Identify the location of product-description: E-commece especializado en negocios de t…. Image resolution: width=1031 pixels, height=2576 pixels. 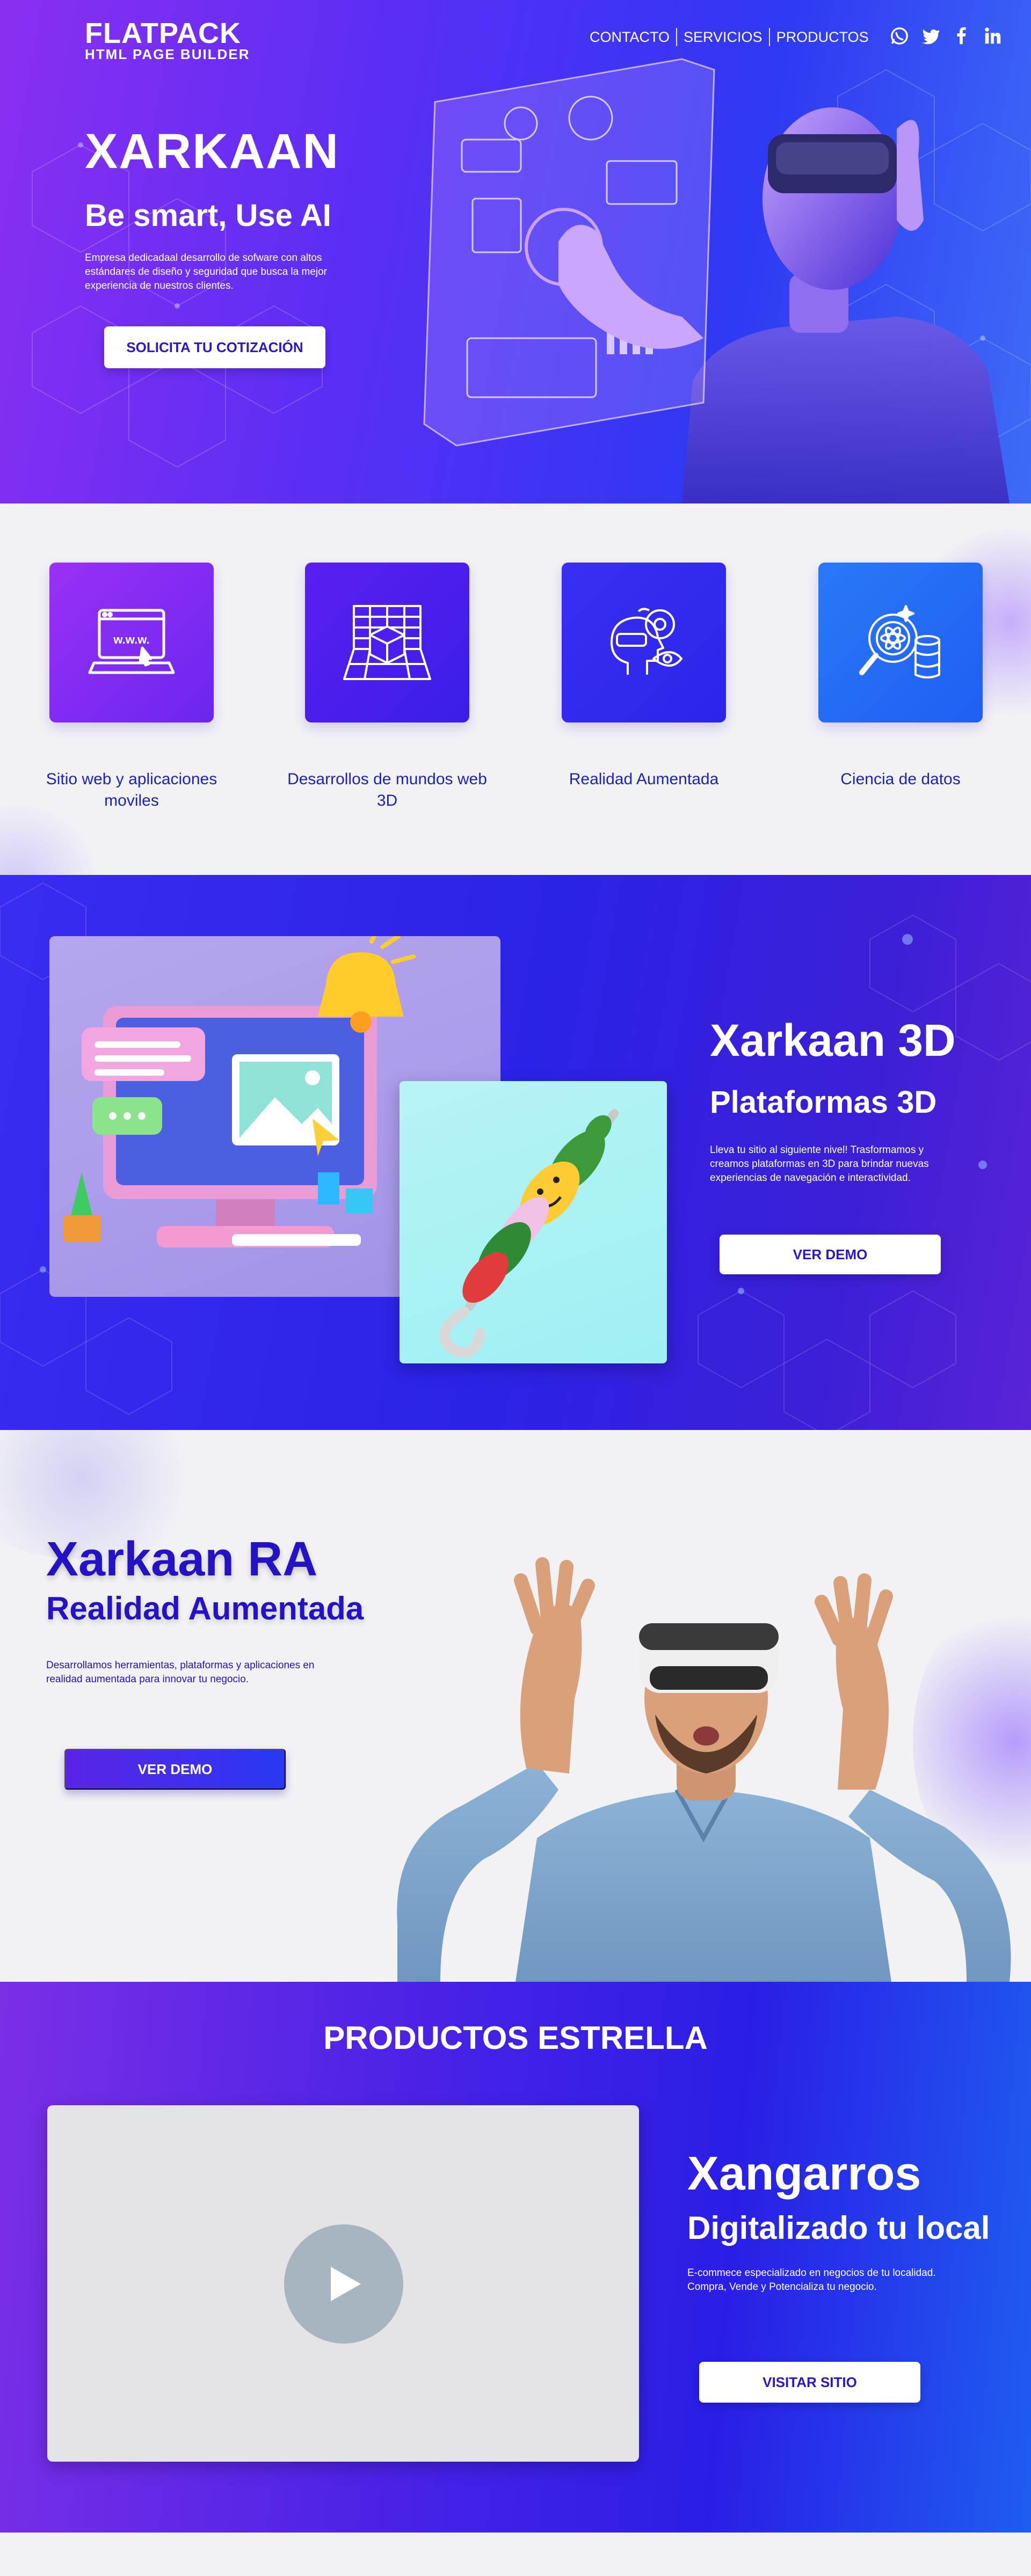
(811, 2280).